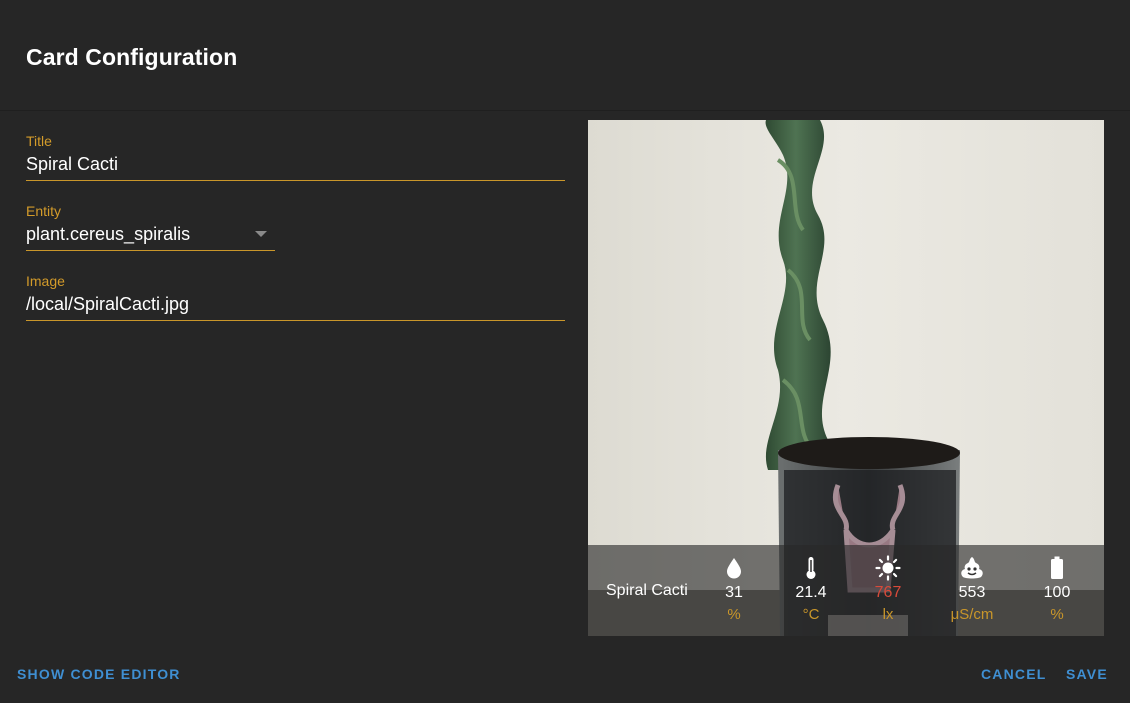 Image resolution: width=1130 pixels, height=703 pixels. I want to click on entity-underline, so click(150, 250).